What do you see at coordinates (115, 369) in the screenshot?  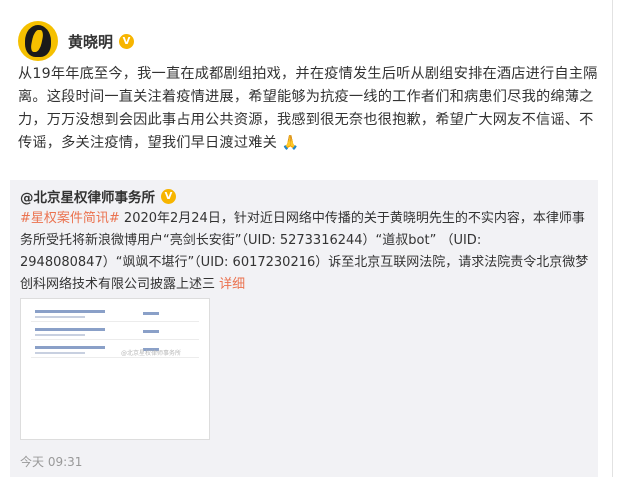 I see `document-thumbnail: @北京星权律师事务所` at bounding box center [115, 369].